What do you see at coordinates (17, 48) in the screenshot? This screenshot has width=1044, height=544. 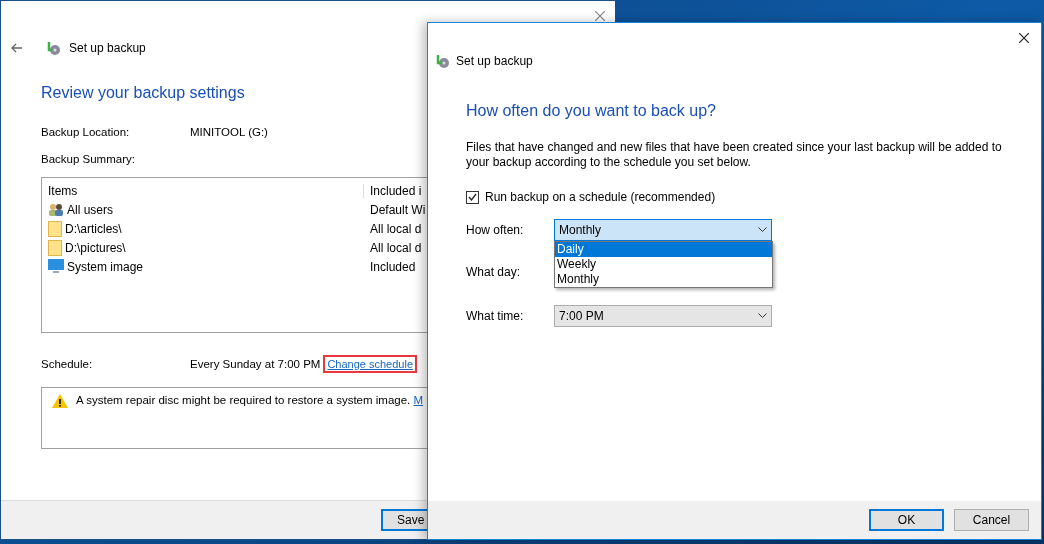 I see `back-arrow-icon` at bounding box center [17, 48].